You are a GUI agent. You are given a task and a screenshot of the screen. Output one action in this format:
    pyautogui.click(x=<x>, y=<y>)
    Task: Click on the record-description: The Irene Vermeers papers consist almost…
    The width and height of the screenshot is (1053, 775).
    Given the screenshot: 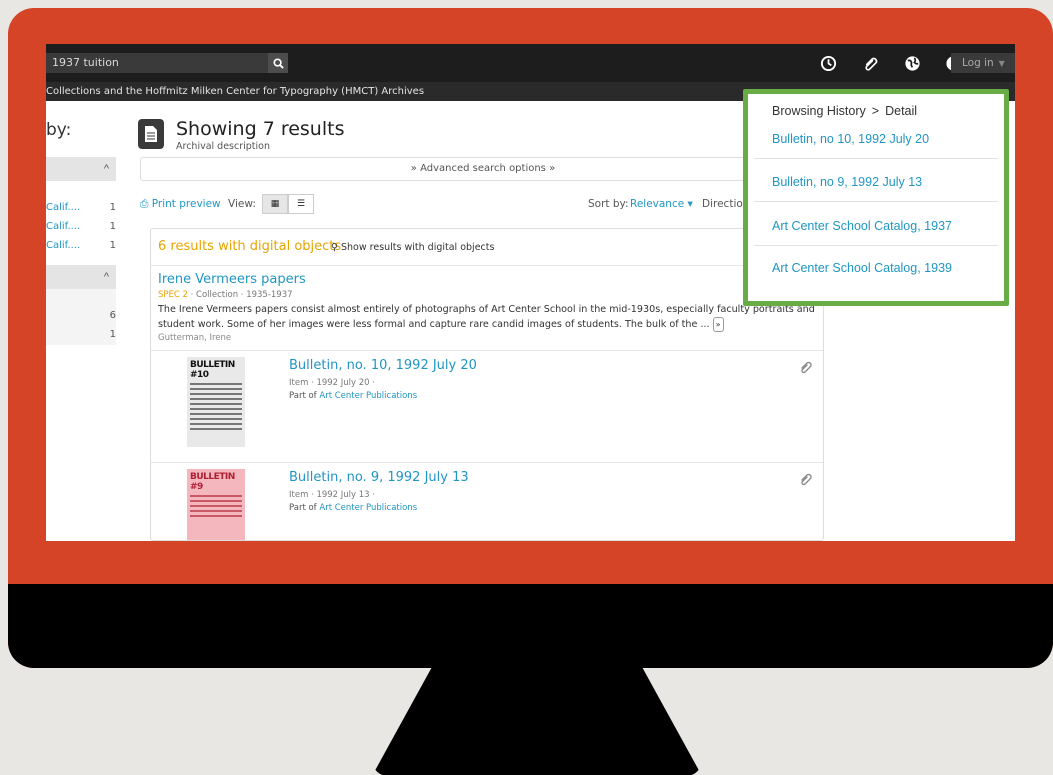 What is the action you would take?
    pyautogui.click(x=488, y=317)
    